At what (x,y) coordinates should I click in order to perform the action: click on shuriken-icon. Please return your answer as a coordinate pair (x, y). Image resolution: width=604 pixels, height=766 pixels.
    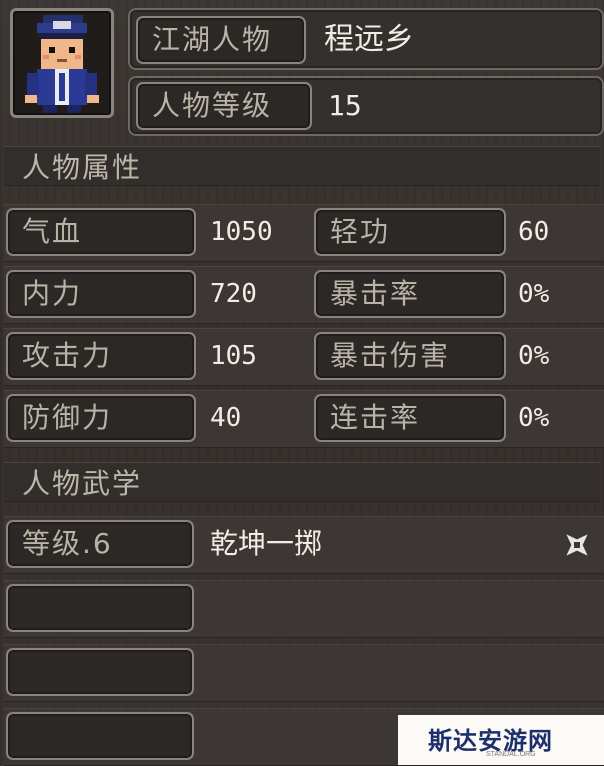
    Looking at the image, I should click on (577, 545).